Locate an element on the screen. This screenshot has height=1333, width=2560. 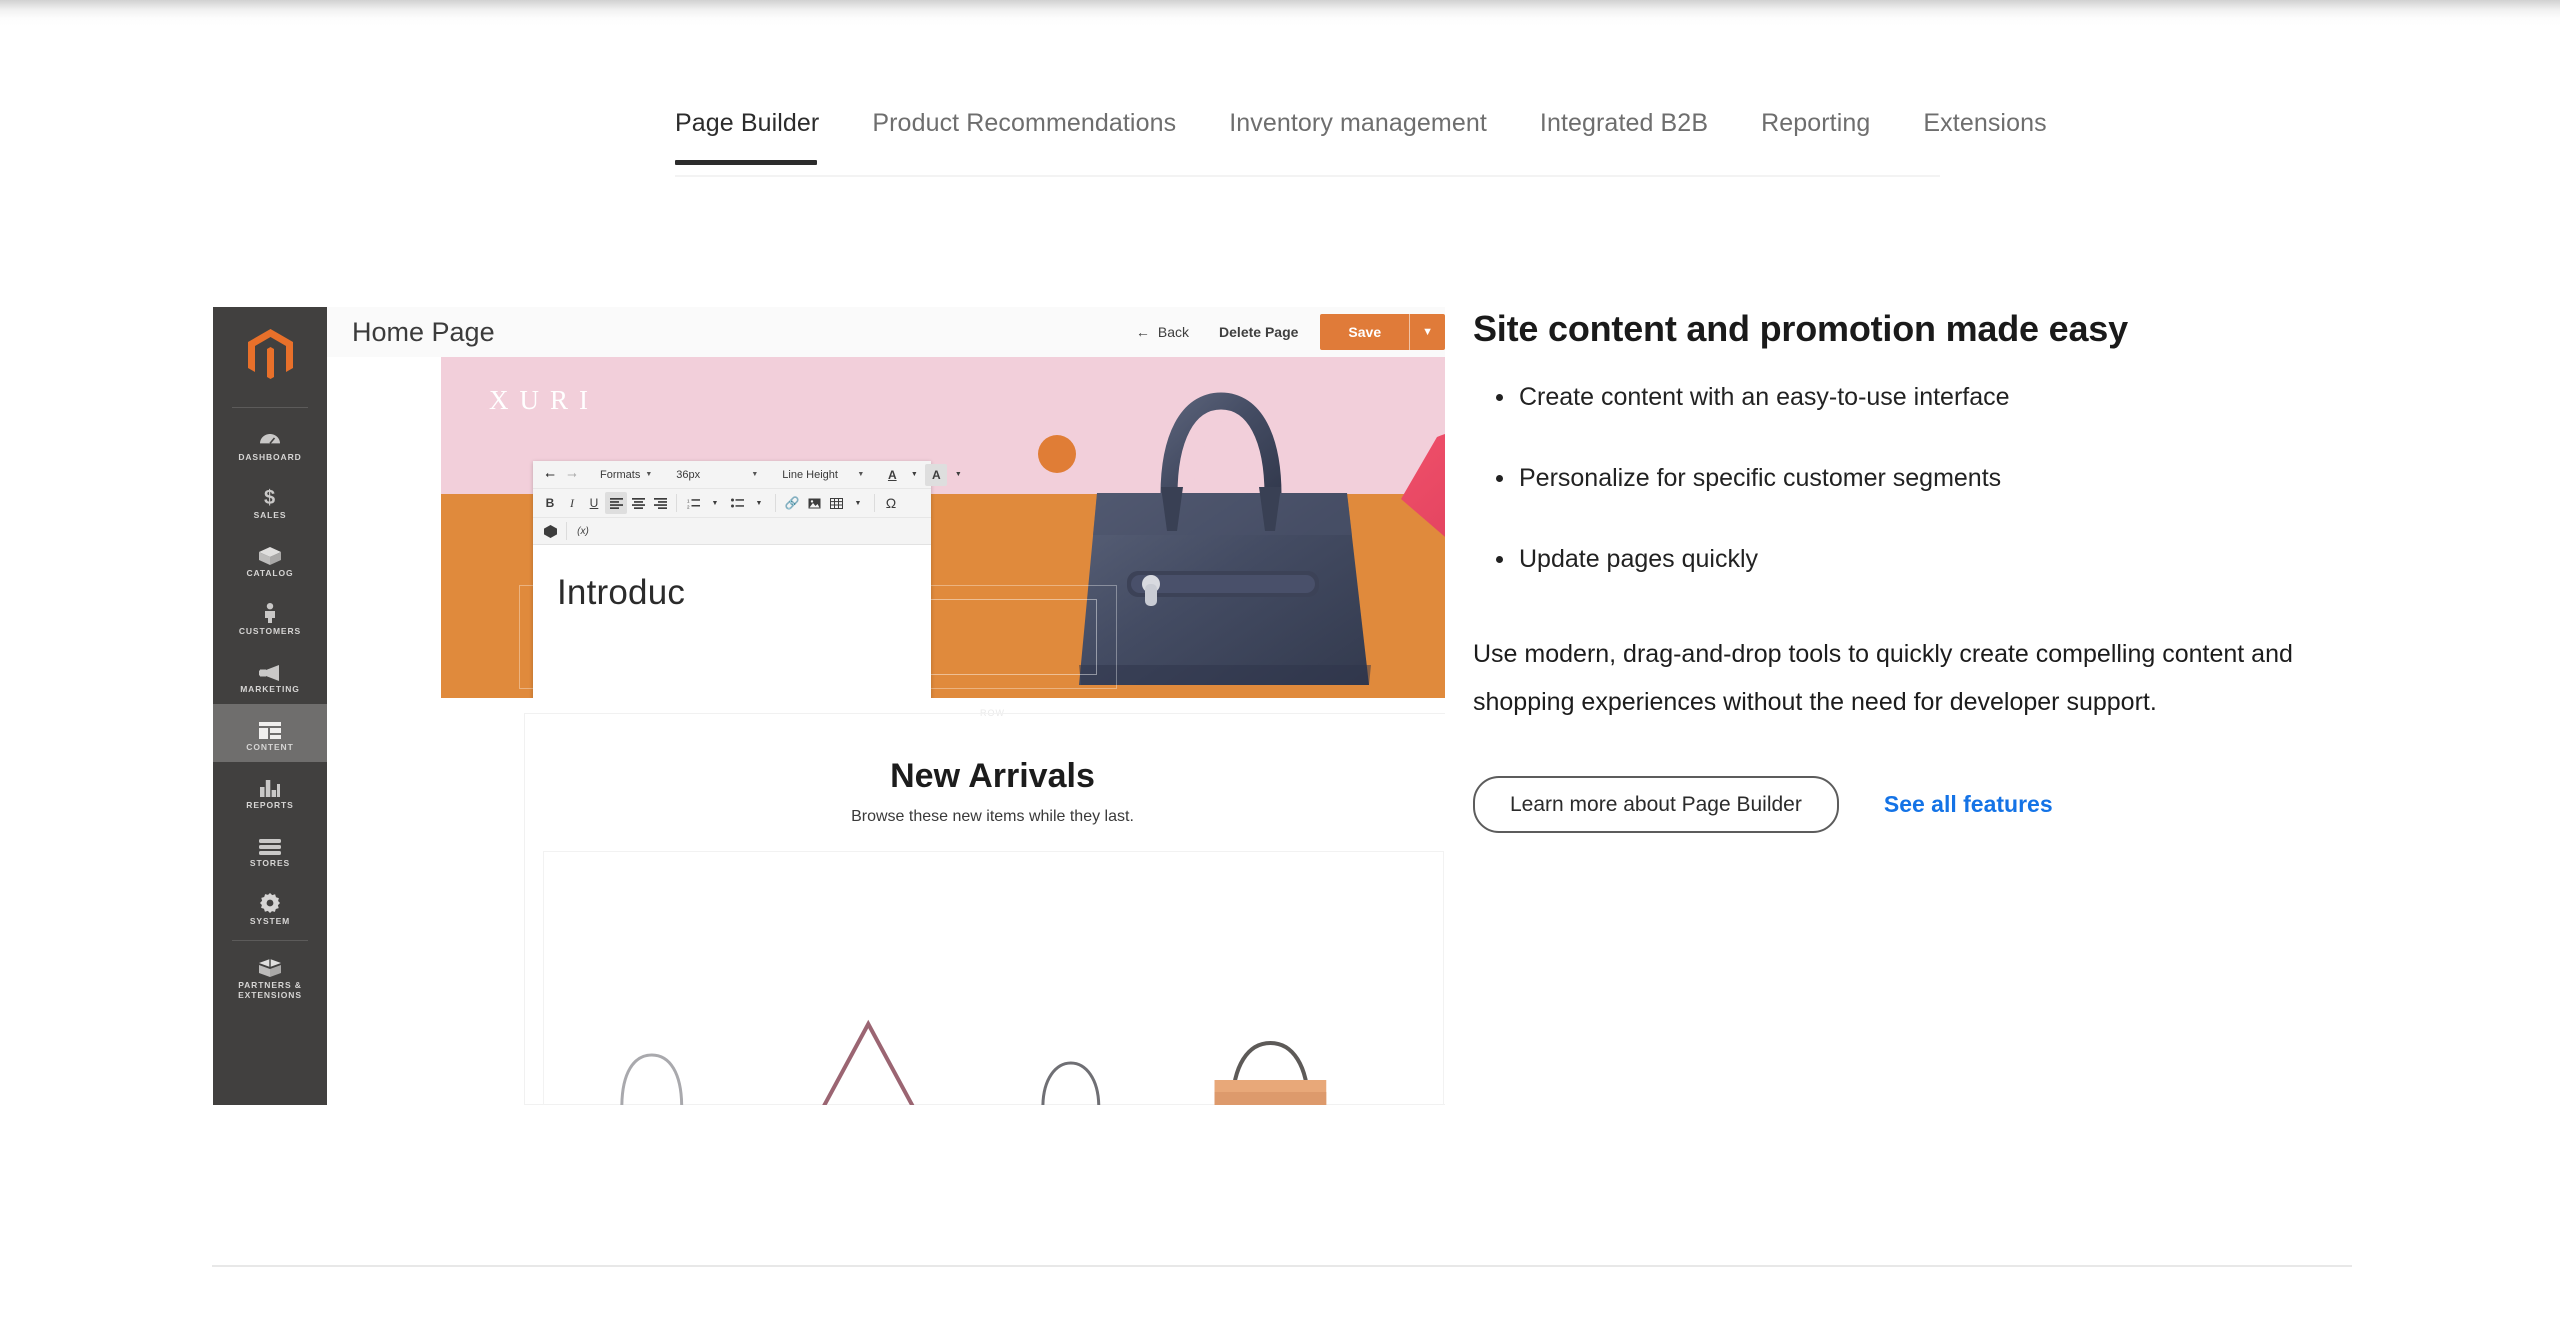
magento-logo is located at coordinates (270, 355).